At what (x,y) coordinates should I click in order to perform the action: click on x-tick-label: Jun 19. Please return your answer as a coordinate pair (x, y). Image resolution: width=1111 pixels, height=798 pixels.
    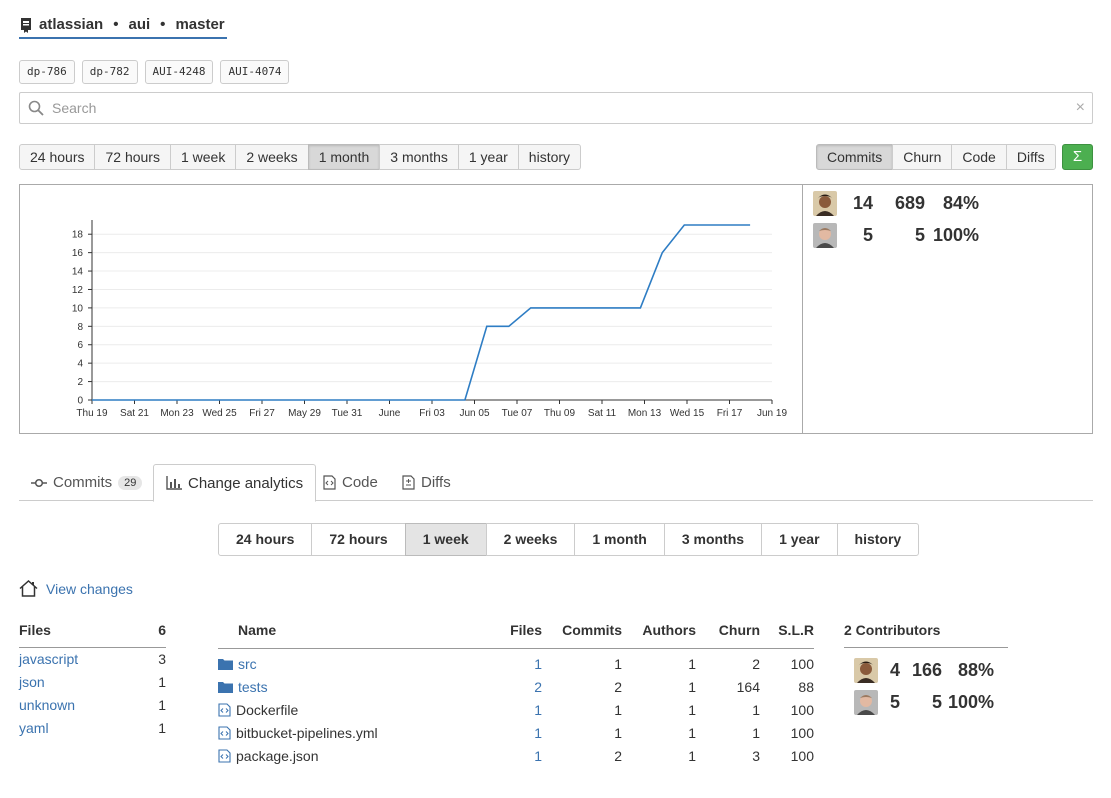
    Looking at the image, I should click on (772, 413).